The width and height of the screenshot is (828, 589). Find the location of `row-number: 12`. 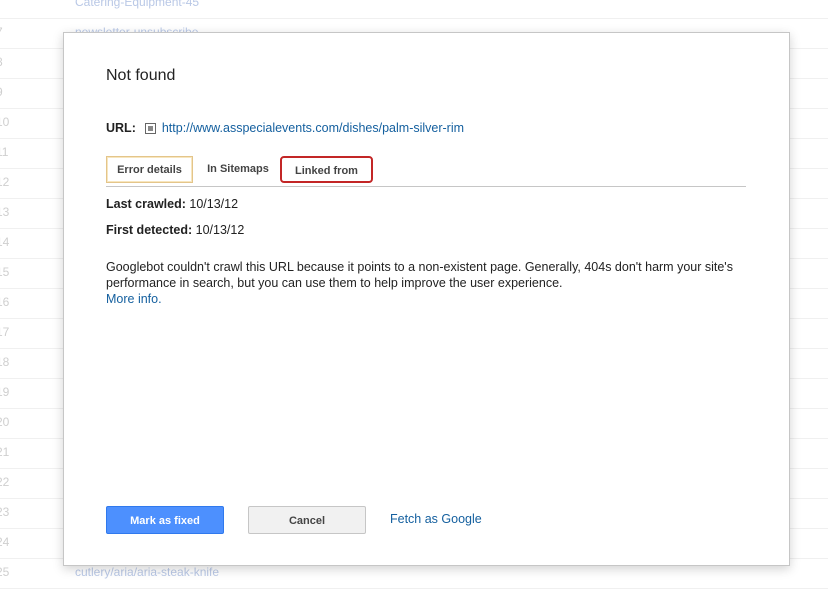

row-number: 12 is located at coordinates (5, 182).